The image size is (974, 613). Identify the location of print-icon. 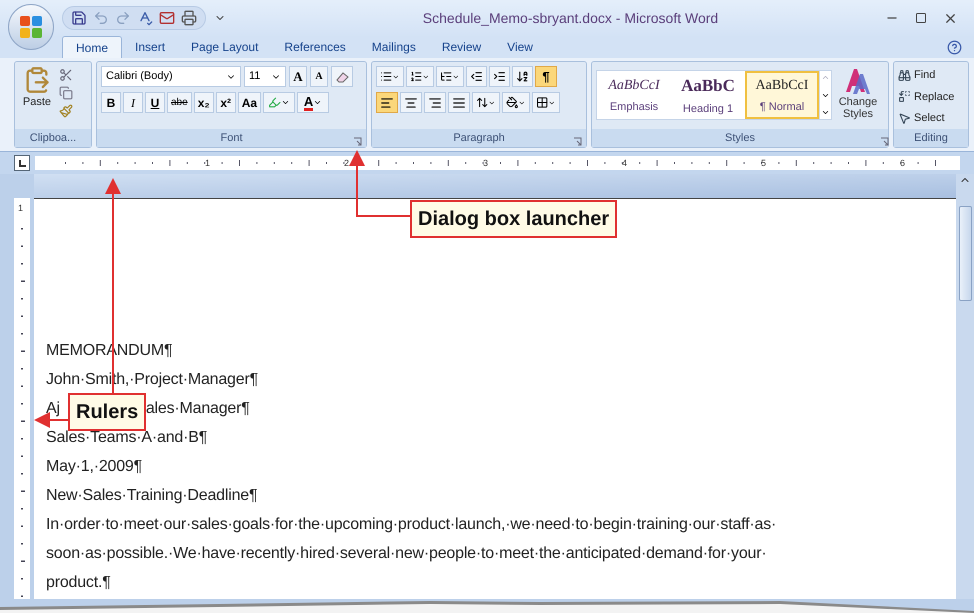
(189, 18).